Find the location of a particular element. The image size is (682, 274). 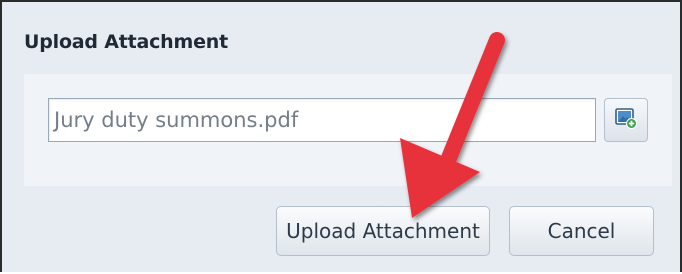

dialog-title: Upload Attachment is located at coordinates (126, 42).